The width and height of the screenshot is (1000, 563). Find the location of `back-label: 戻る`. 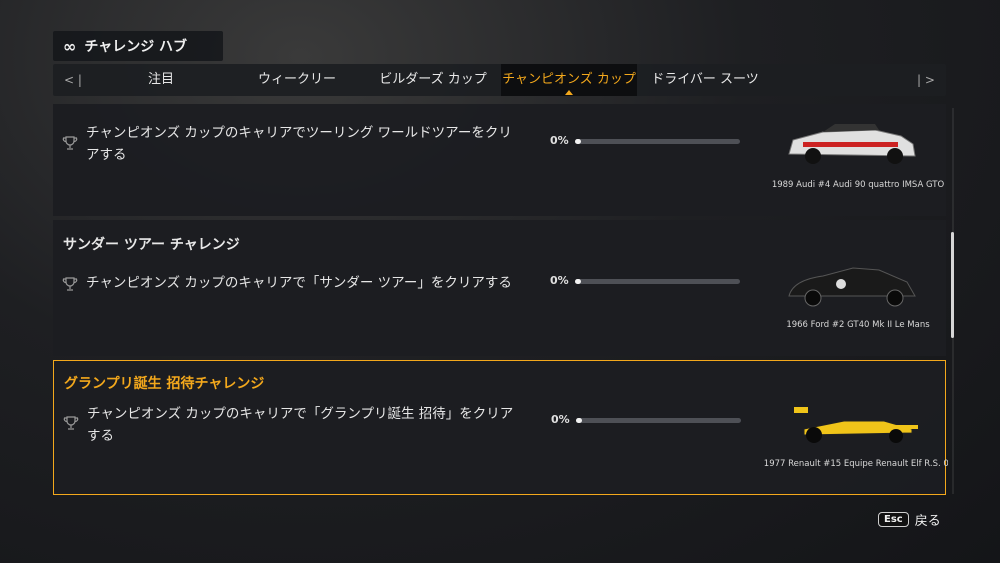

back-label: 戻る is located at coordinates (927, 521).